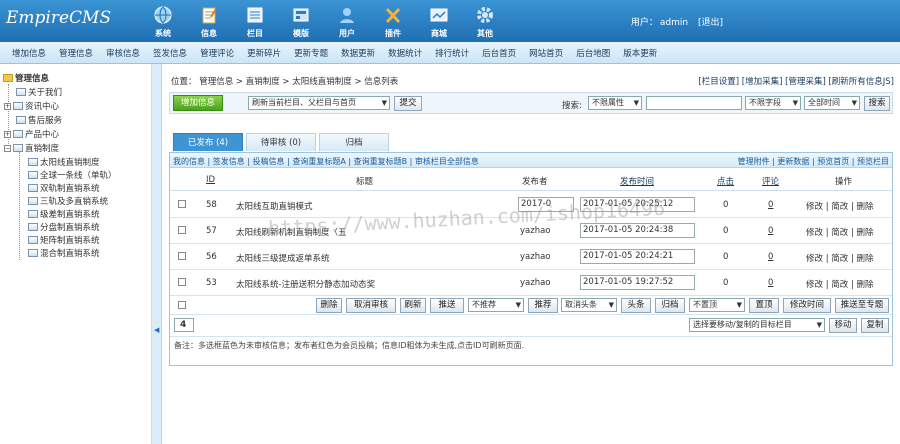 This screenshot has height=444, width=900. Describe the element at coordinates (123, 53) in the screenshot. I see `menu-item-review-info: 审核信息` at that location.